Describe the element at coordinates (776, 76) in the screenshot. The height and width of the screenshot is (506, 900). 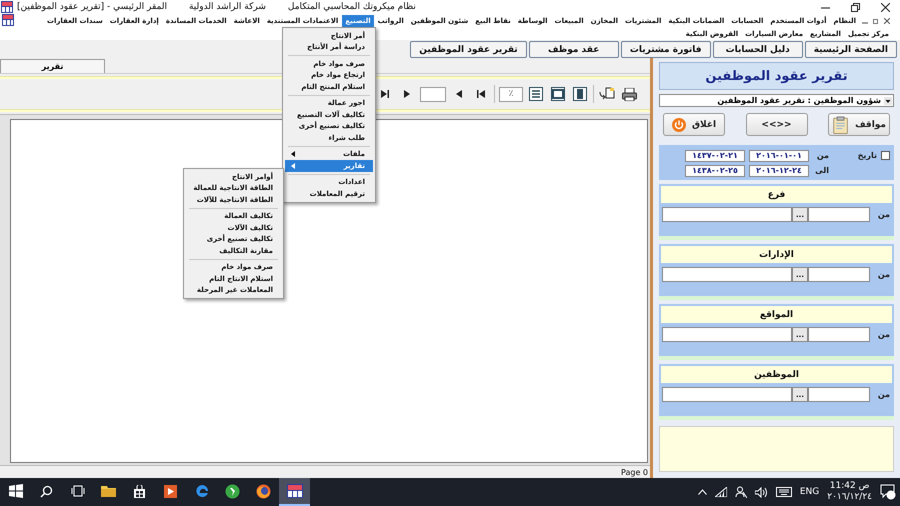
I see `panel-title: تقرير عقود الموظفين` at that location.